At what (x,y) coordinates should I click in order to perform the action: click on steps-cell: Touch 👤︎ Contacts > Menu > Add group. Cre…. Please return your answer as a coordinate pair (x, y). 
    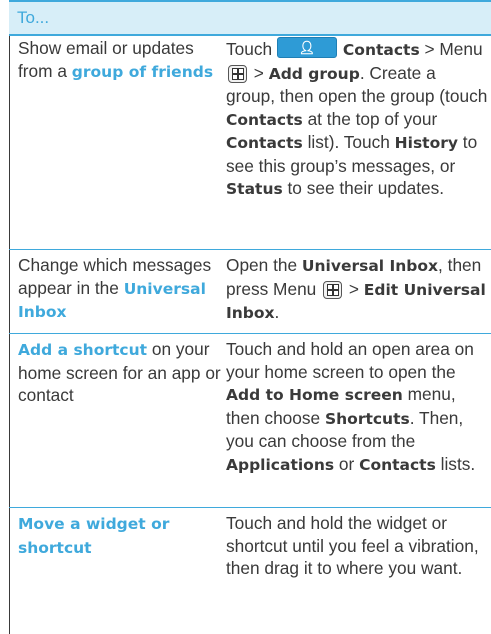
    Looking at the image, I should click on (357, 117).